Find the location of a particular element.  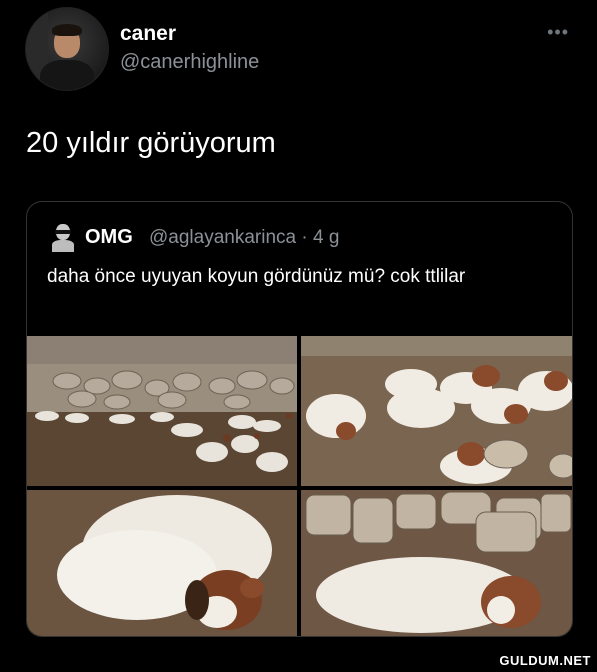

quoted-handle-time: @aglayankarinca · 4 g is located at coordinates (244, 238).